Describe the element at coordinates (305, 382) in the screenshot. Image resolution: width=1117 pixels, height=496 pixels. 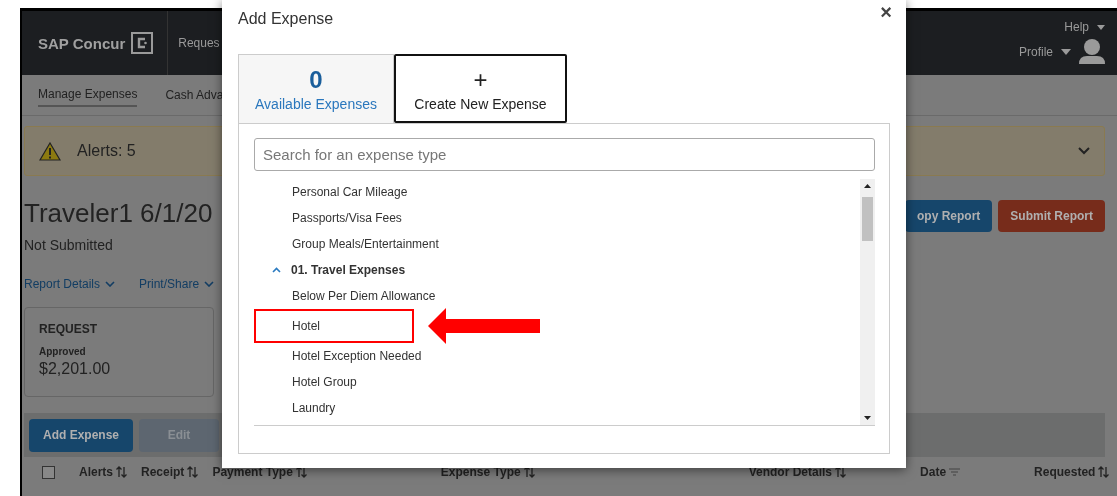
I see `expense-type-item: Hotel Group` at that location.